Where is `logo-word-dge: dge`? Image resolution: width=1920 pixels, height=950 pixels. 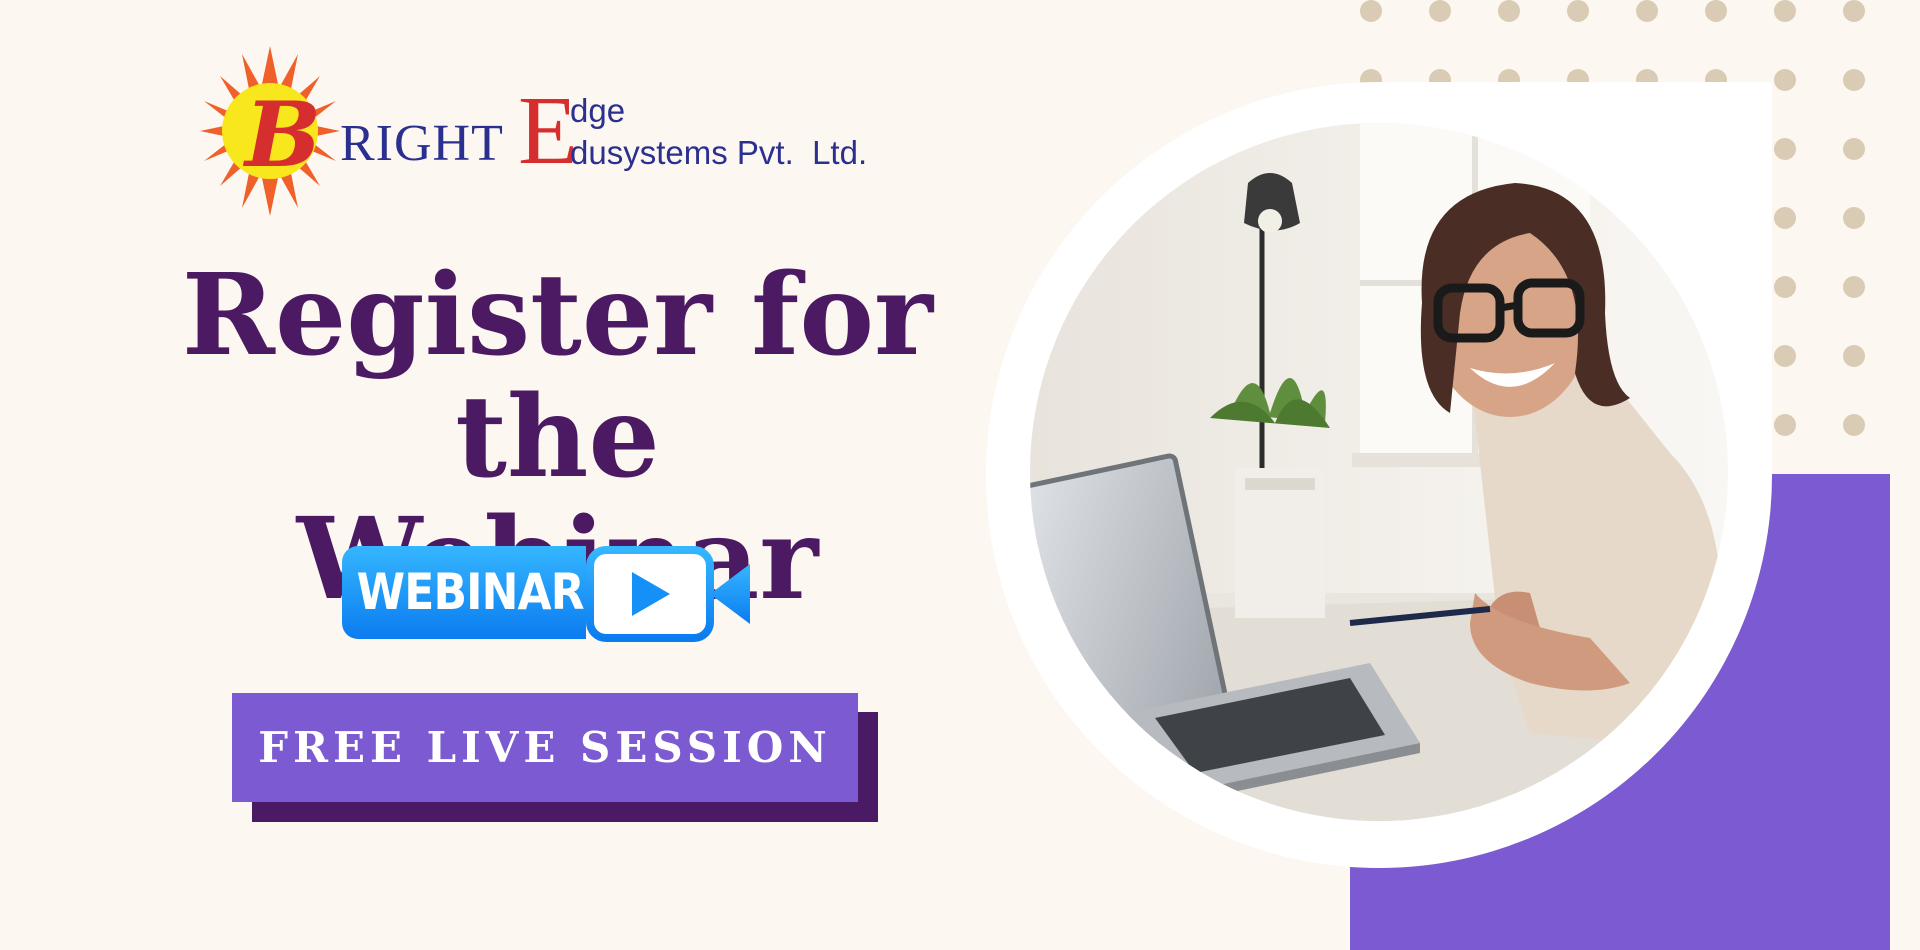 logo-word-dge: dge is located at coordinates (598, 110).